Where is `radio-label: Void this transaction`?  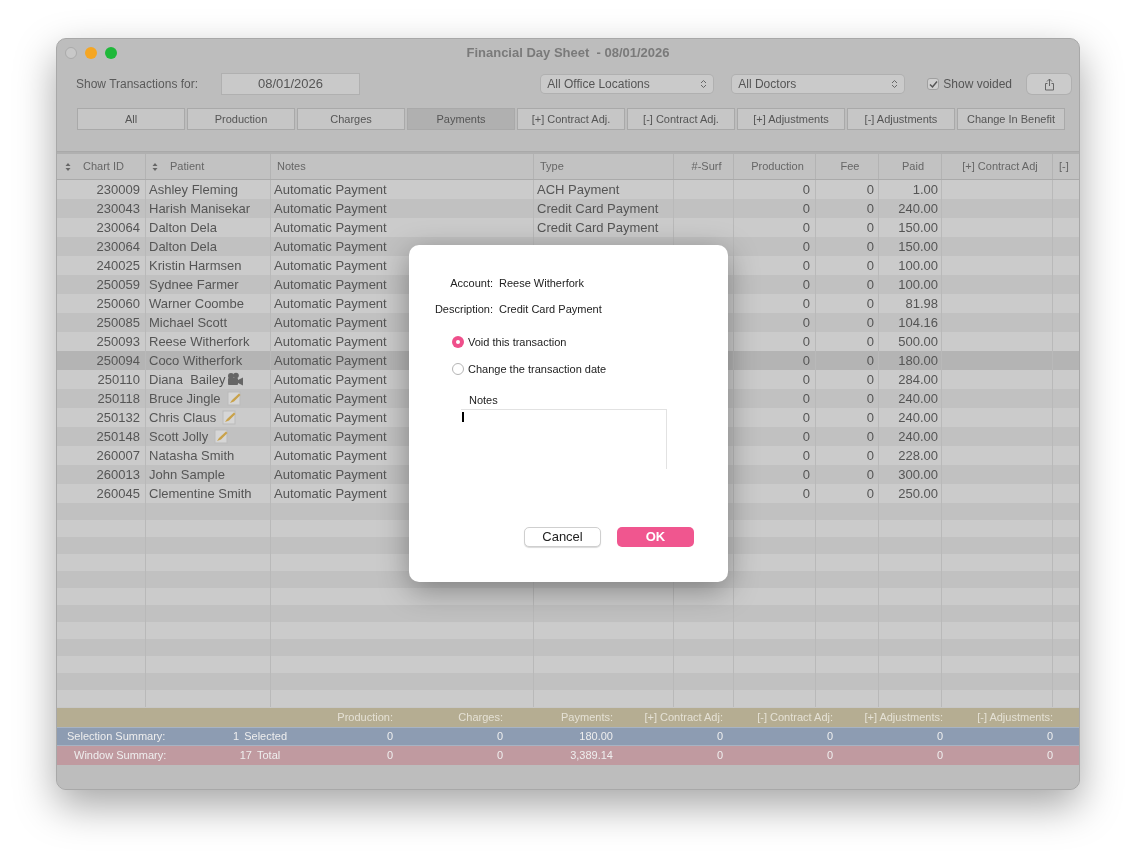
radio-label: Void this transaction is located at coordinates (517, 342).